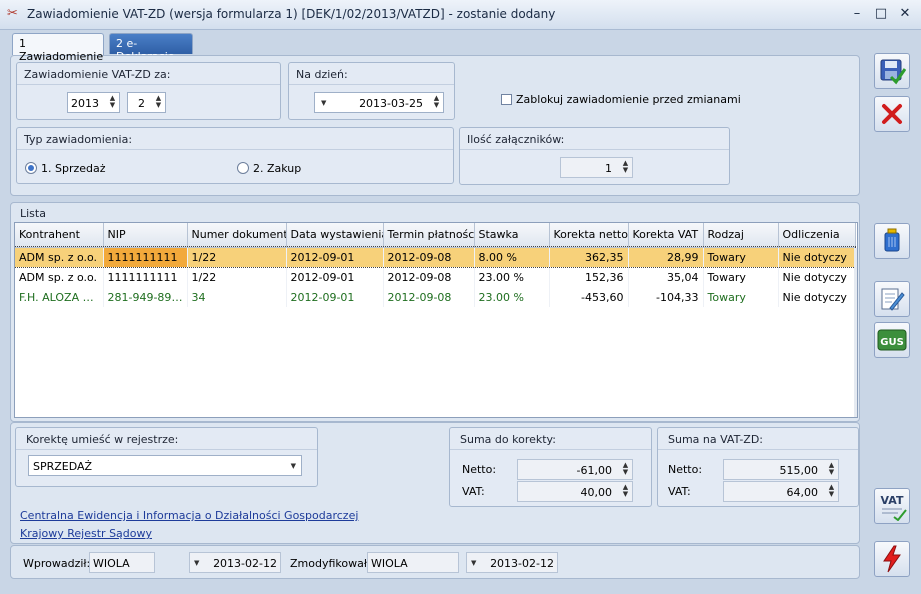  What do you see at coordinates (335, 235) in the screenshot?
I see `col-data-wystawienia: Data wystawienia` at bounding box center [335, 235].